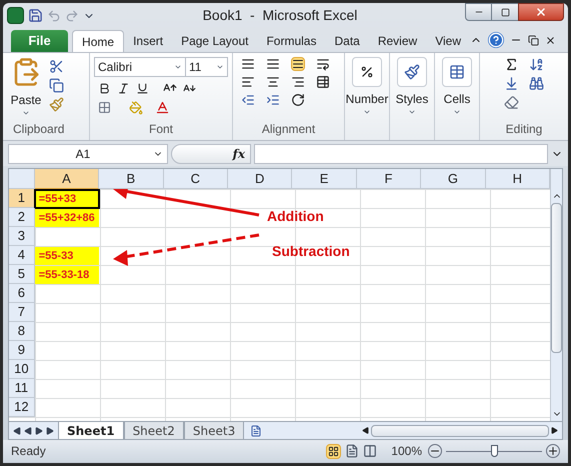  Describe the element at coordinates (323, 64) in the screenshot. I see `wrap-text-icon` at that location.